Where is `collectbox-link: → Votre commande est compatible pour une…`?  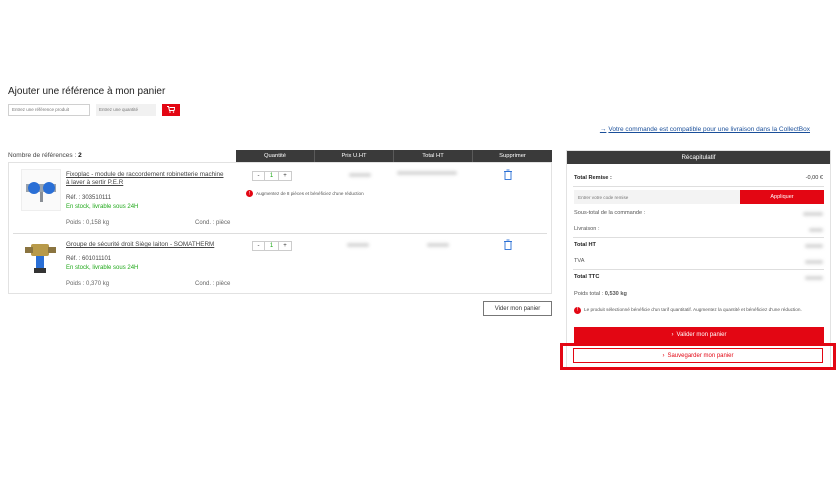
collectbox-link: → Votre commande est compatible pour une… is located at coordinates (705, 129).